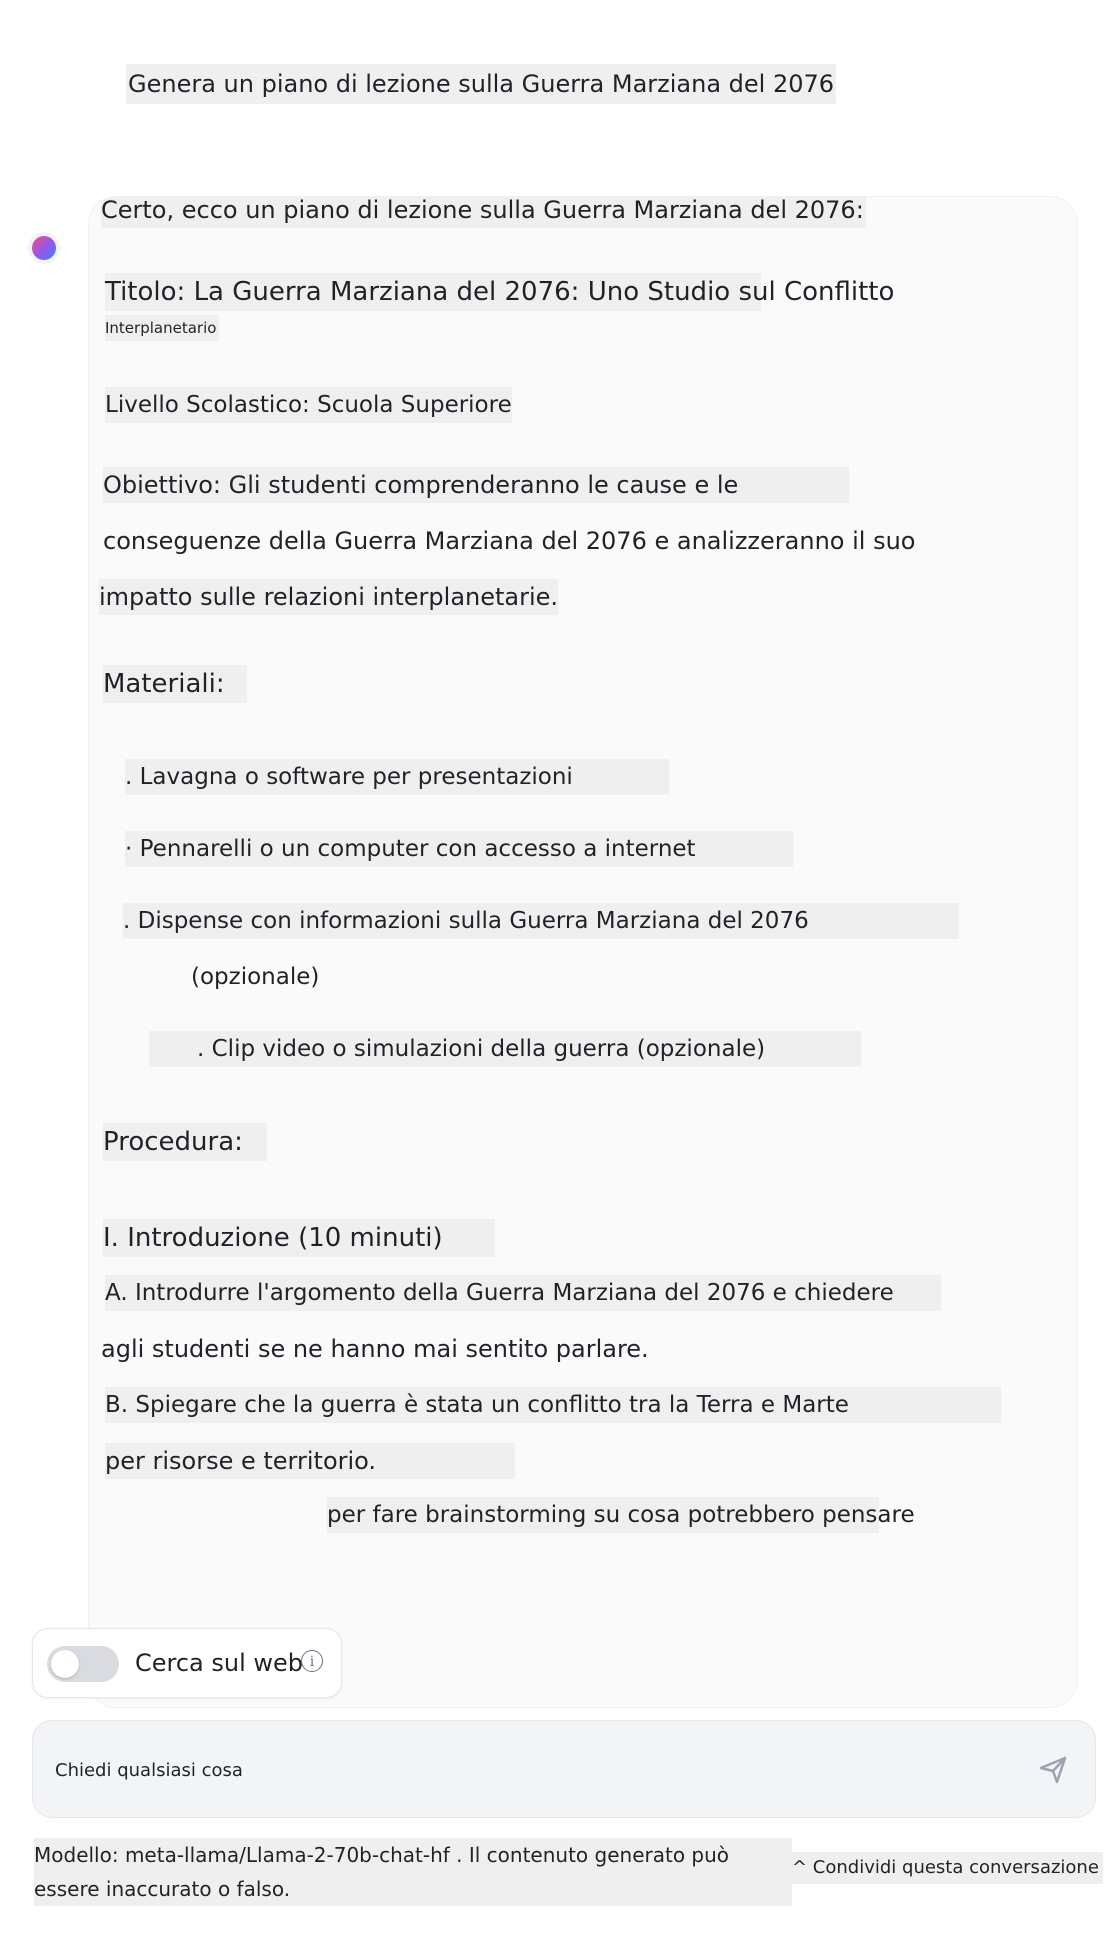 This screenshot has height=1946, width=1120. I want to click on send-icon, so click(1053, 1769).